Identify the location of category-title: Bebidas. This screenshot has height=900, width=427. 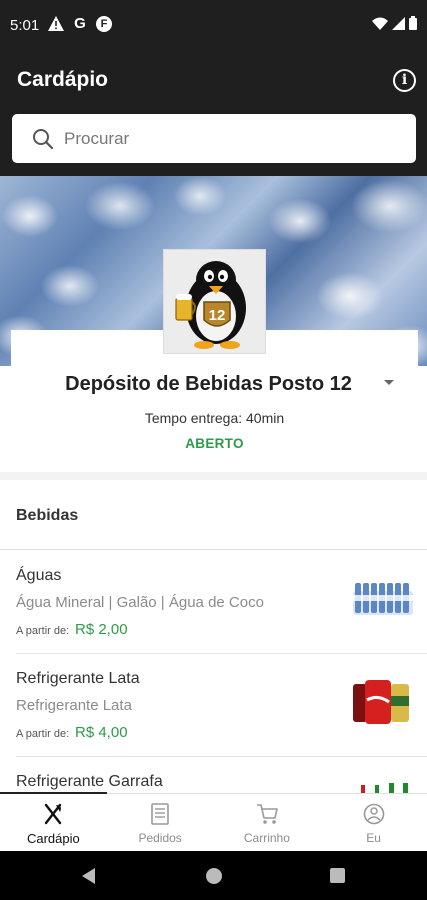
(47, 515).